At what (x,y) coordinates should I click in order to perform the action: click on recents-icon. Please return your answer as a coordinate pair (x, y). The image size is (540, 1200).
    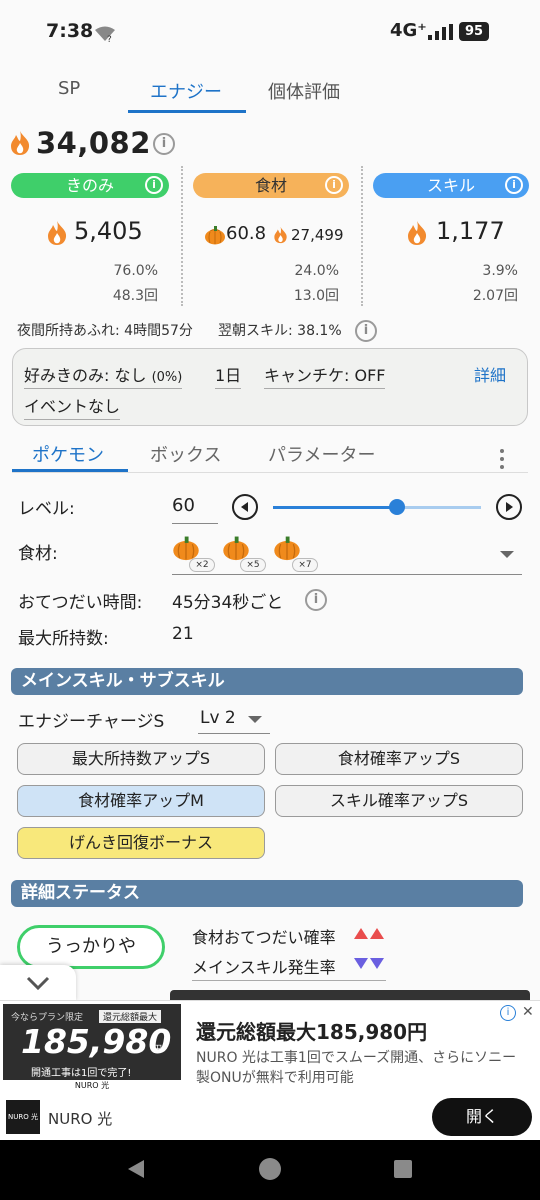
    Looking at the image, I should click on (403, 1169).